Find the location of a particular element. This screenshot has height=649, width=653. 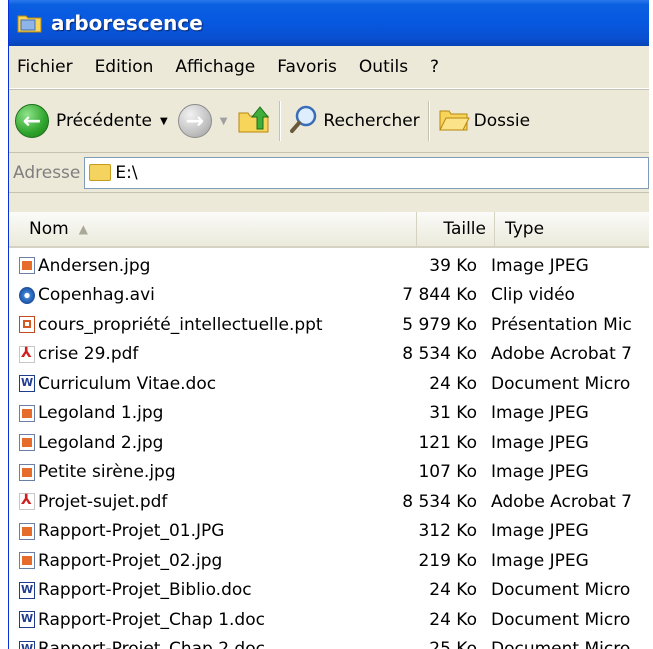

file-row: Petite sirène.jpg 107 Ko Image JPEG is located at coordinates (329, 473).